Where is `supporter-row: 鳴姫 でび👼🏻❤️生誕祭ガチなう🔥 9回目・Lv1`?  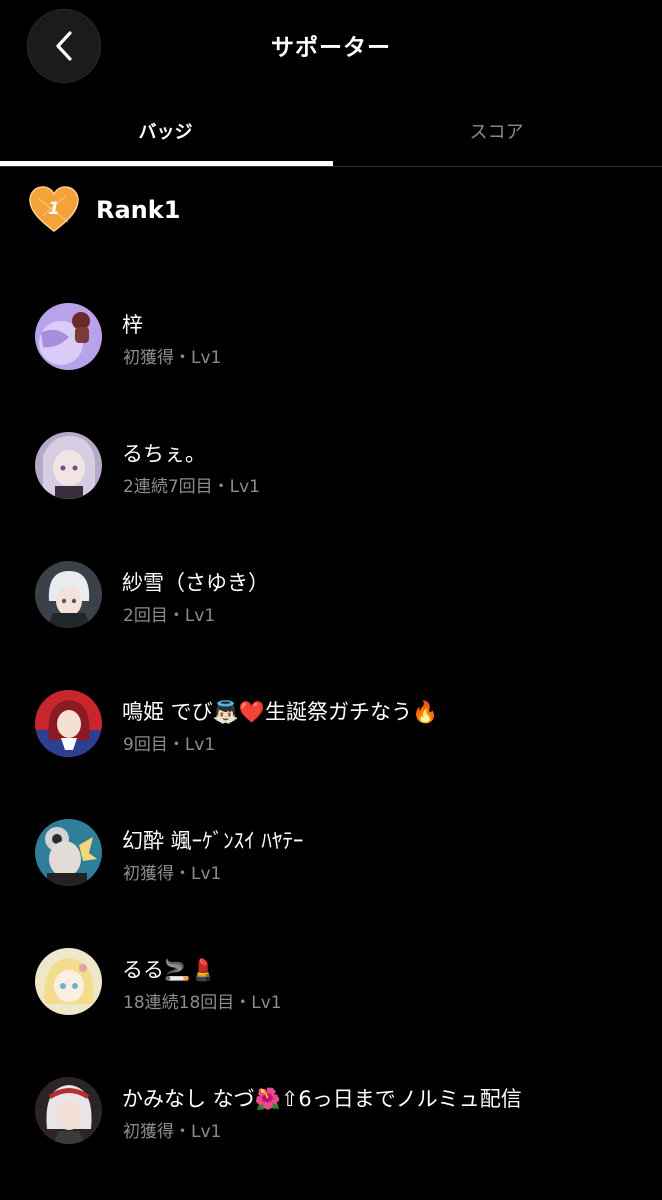 supporter-row: 鳴姫 でび👼🏻❤️生誕祭ガチなう🔥 9回目・Lv1 is located at coordinates (331, 722).